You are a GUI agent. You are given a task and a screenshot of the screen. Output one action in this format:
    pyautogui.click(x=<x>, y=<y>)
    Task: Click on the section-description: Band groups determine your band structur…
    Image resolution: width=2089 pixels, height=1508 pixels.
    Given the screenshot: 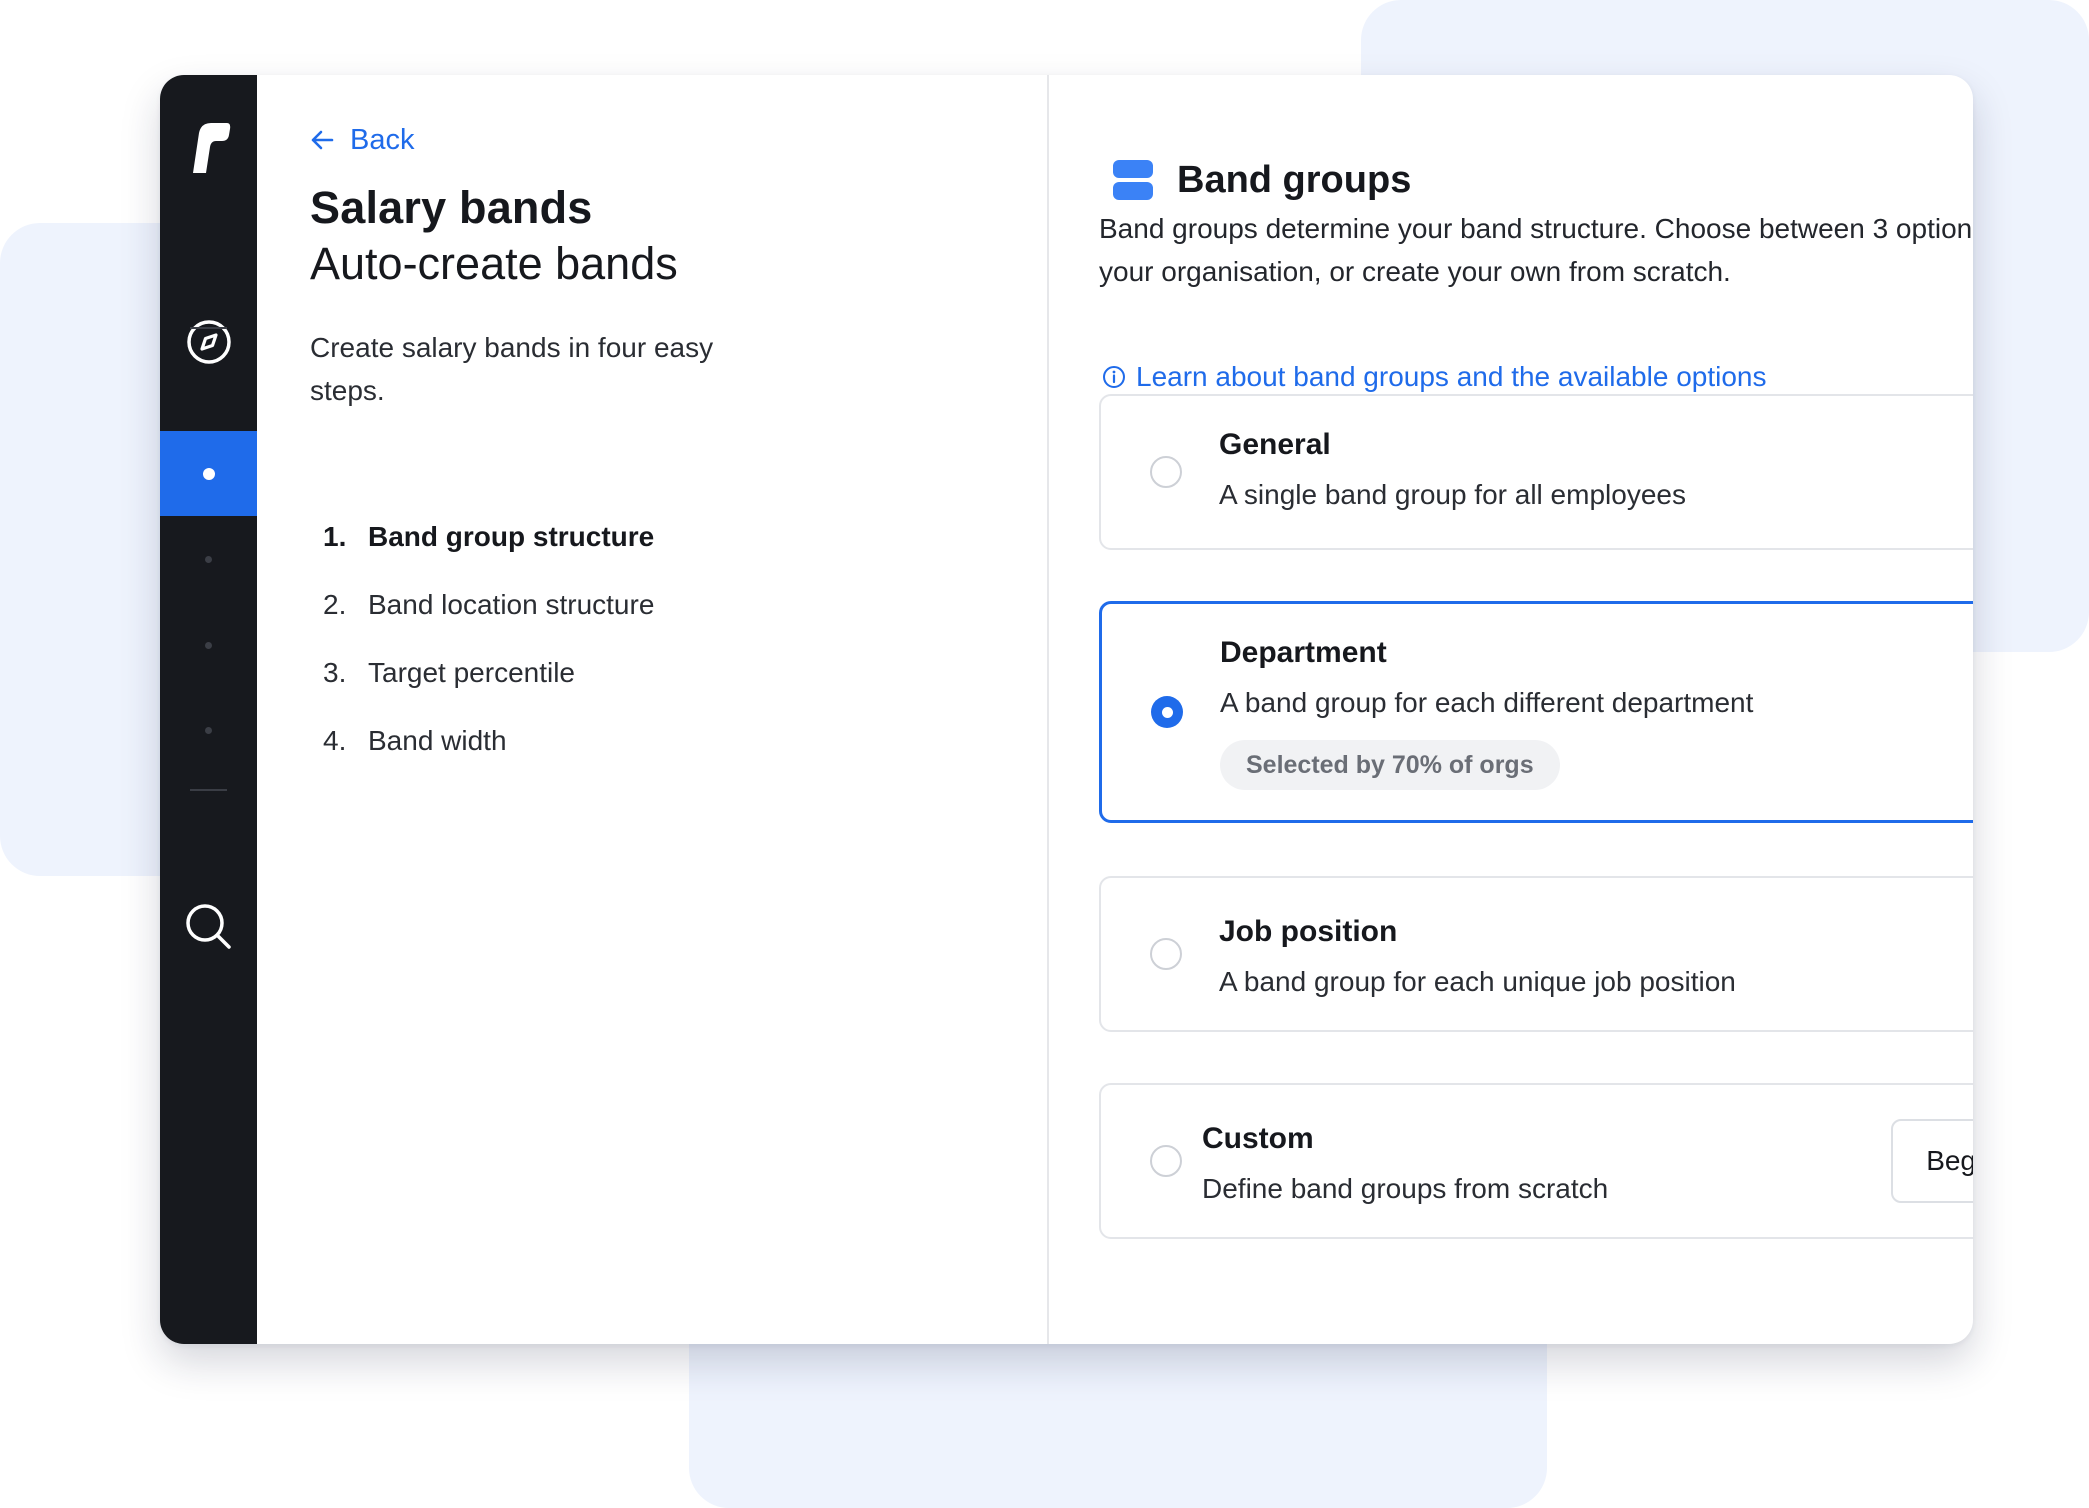 What is the action you would take?
    pyautogui.click(x=1536, y=250)
    